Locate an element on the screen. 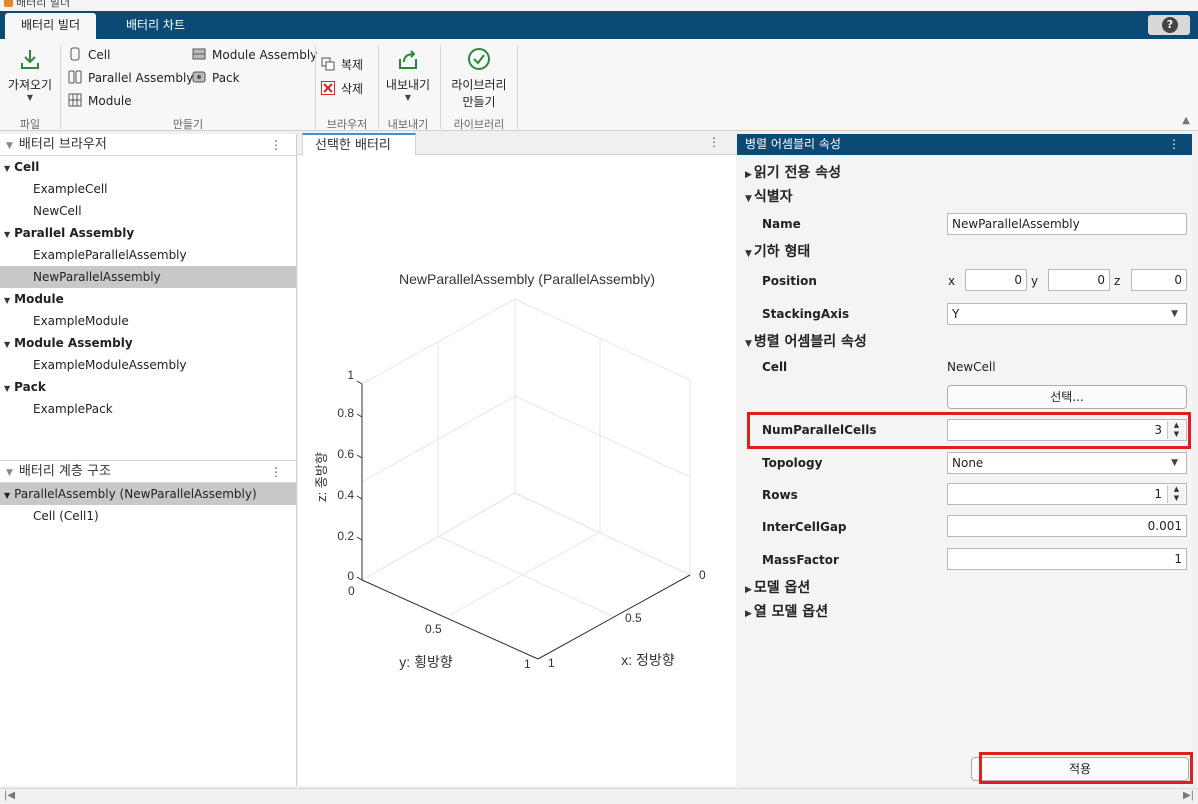 The image size is (1198, 804). z-tick-0-6: 0.6 is located at coordinates (345, 454).